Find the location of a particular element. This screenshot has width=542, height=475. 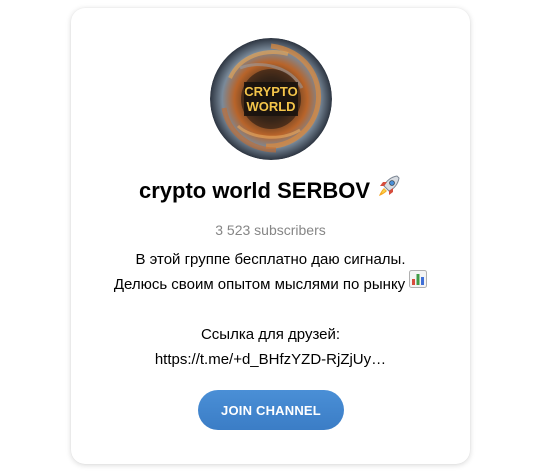

channel-title-row: crypto world SERBOV is located at coordinates (270, 190).